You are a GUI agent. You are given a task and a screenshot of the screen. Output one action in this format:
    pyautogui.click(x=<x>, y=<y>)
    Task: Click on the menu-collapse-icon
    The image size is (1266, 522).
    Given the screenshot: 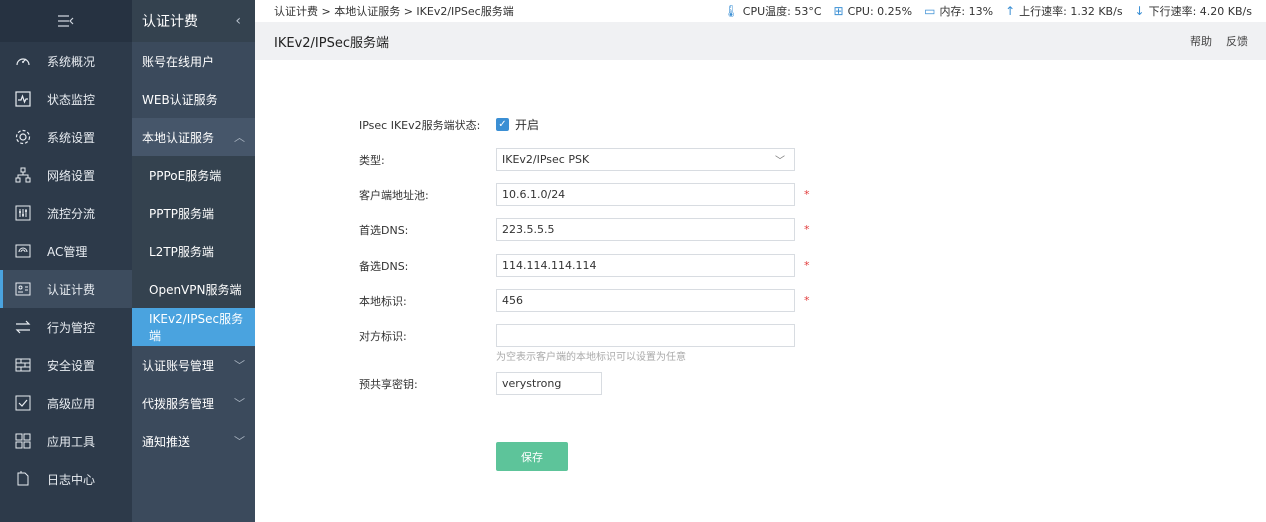 What is the action you would take?
    pyautogui.click(x=66, y=21)
    